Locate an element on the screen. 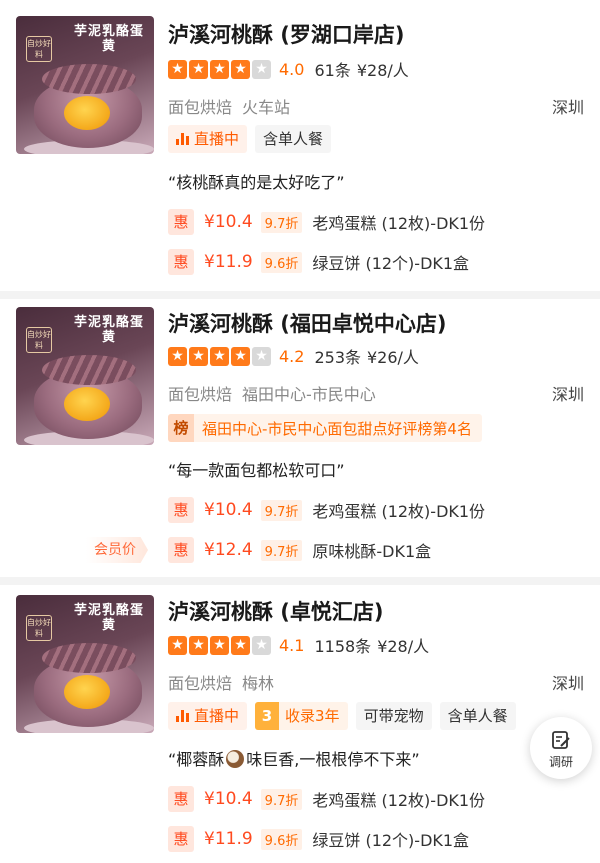 Image resolution: width=600 pixels, height=863 pixels. rating-score: 4.0 is located at coordinates (292, 69).